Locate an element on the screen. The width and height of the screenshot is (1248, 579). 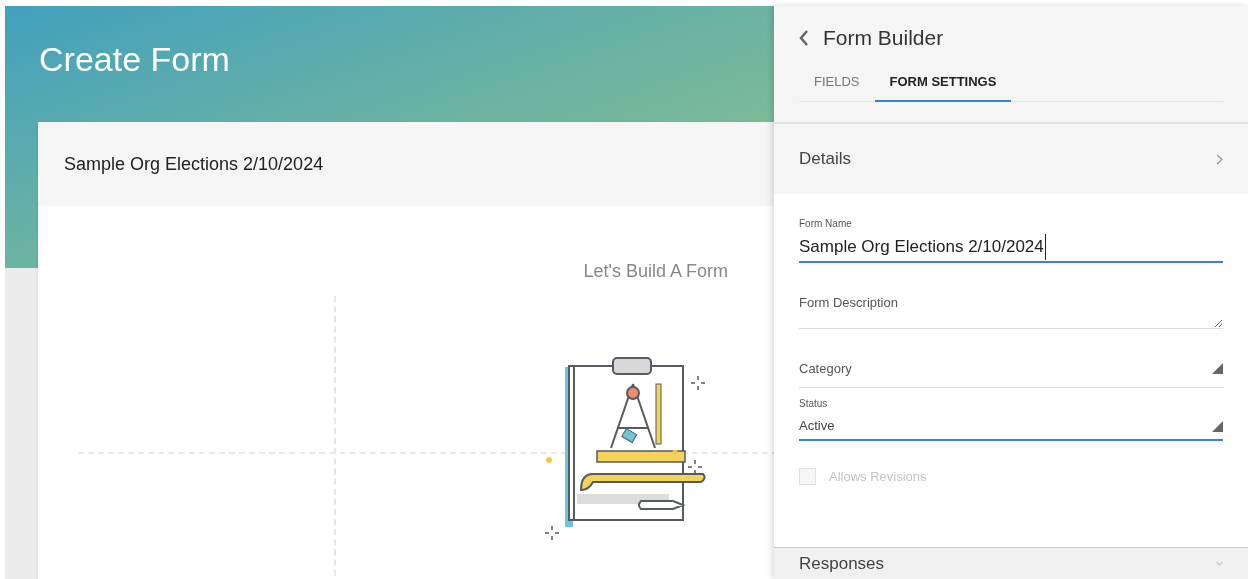
section-header: Responses is located at coordinates (1011, 563).